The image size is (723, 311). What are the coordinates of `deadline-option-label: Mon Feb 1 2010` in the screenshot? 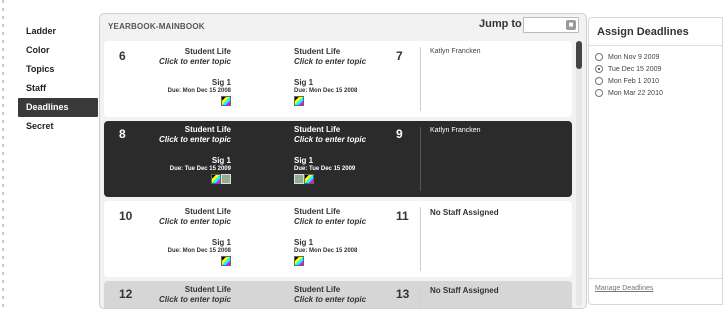 It's located at (633, 81).